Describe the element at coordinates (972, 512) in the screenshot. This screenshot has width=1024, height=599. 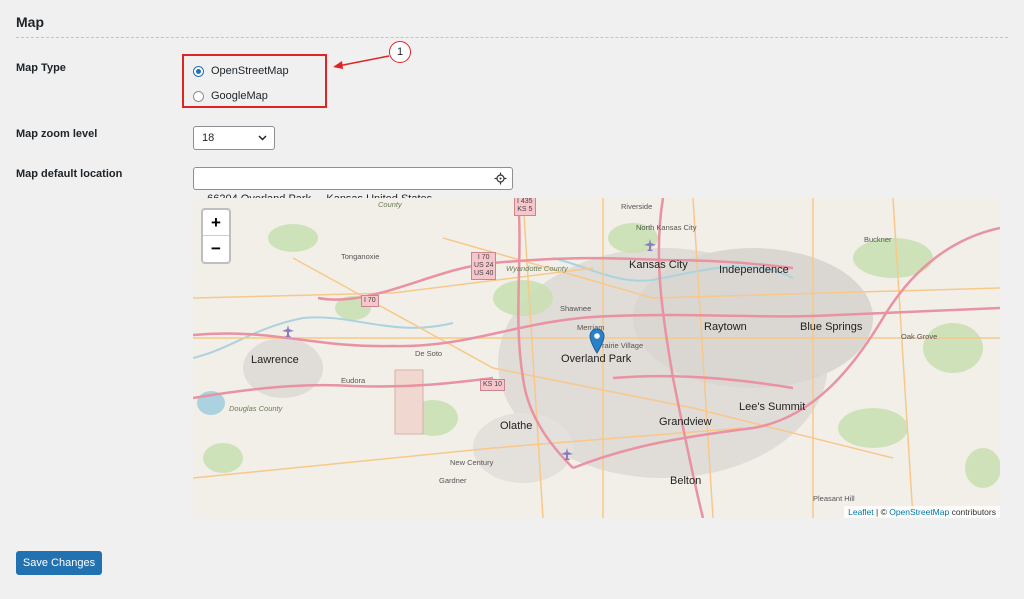
I see `attribution-suffix: contributors` at that location.